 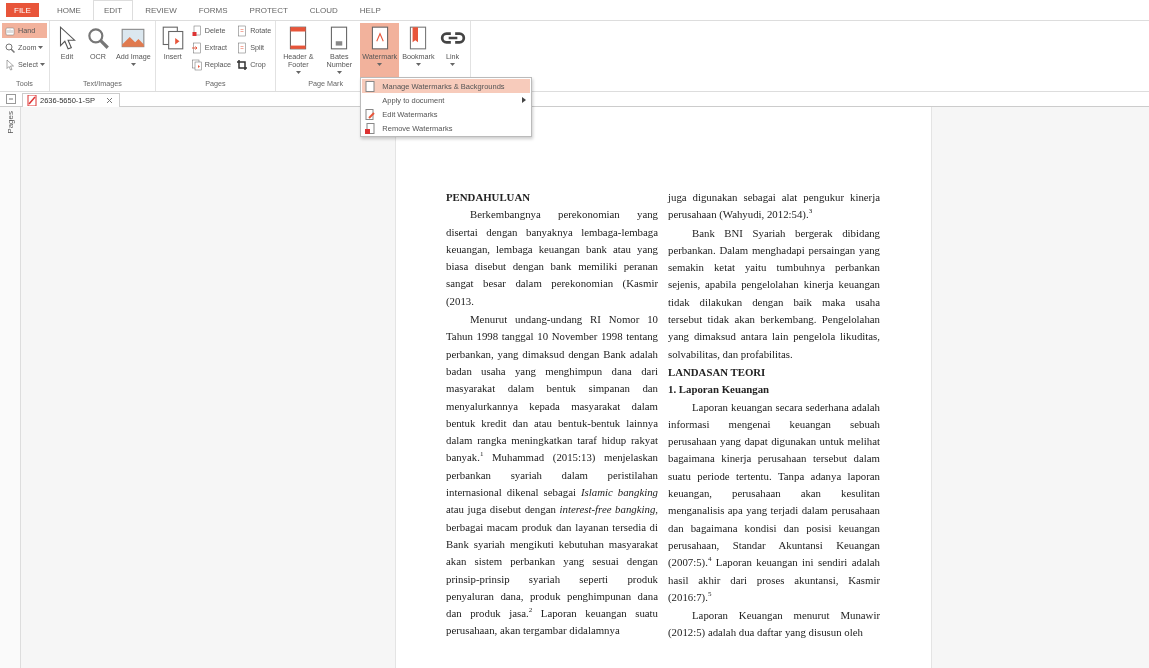 What do you see at coordinates (323, 10) in the screenshot?
I see `ribbon-tab: CLOUD` at bounding box center [323, 10].